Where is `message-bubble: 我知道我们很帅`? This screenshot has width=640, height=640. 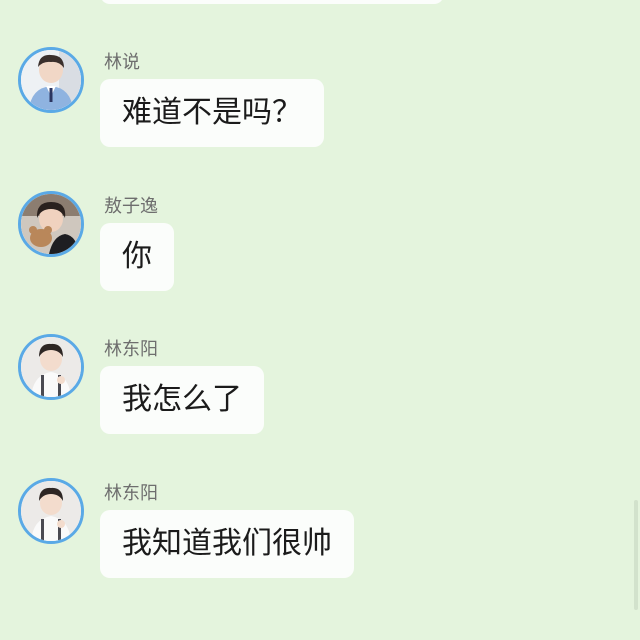 message-bubble: 我知道我们很帅 is located at coordinates (227, 544).